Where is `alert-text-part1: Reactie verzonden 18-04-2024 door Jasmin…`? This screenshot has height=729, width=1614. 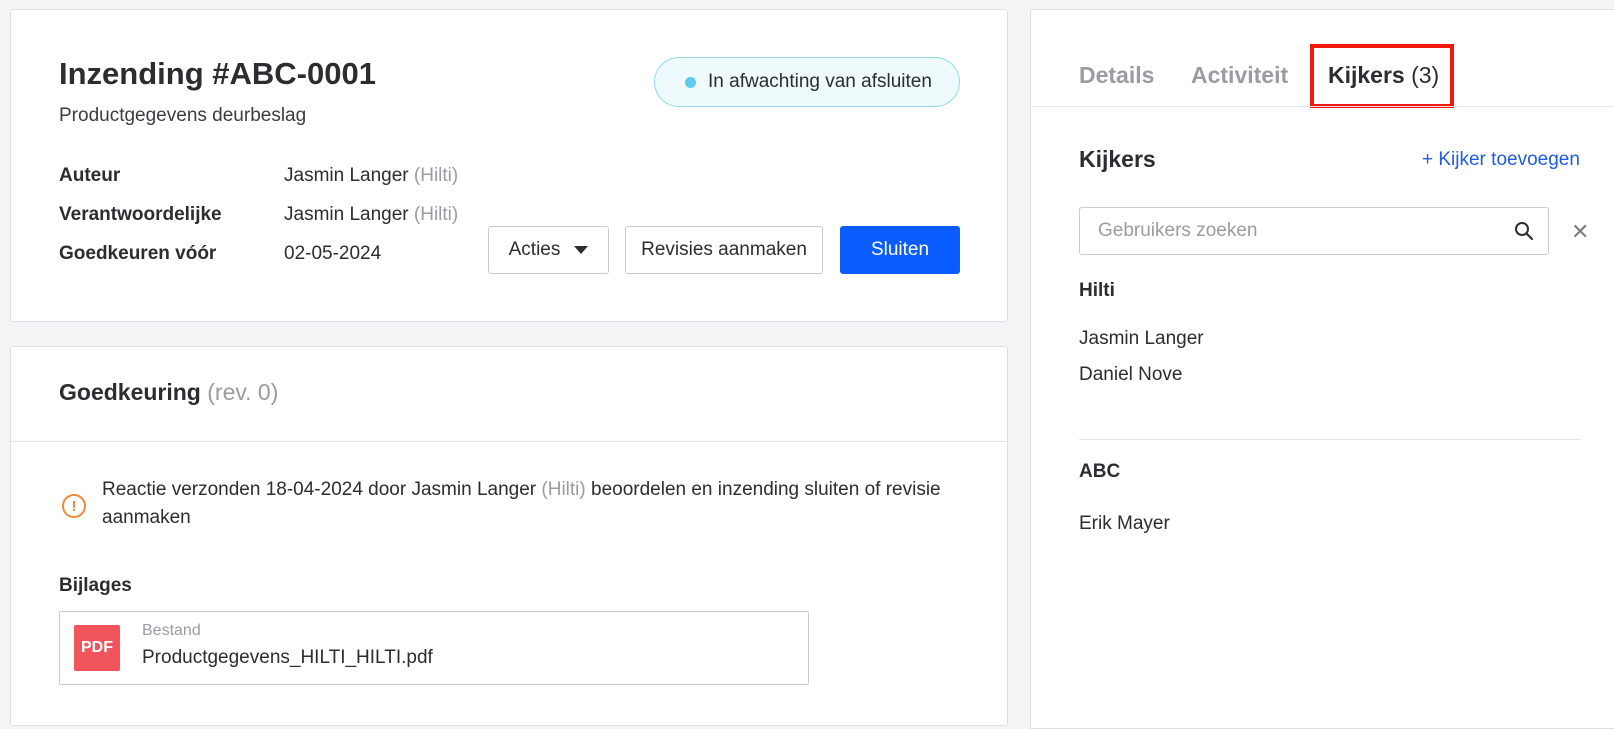 alert-text-part1: Reactie verzonden 18-04-2024 door Jasmin… is located at coordinates (319, 489).